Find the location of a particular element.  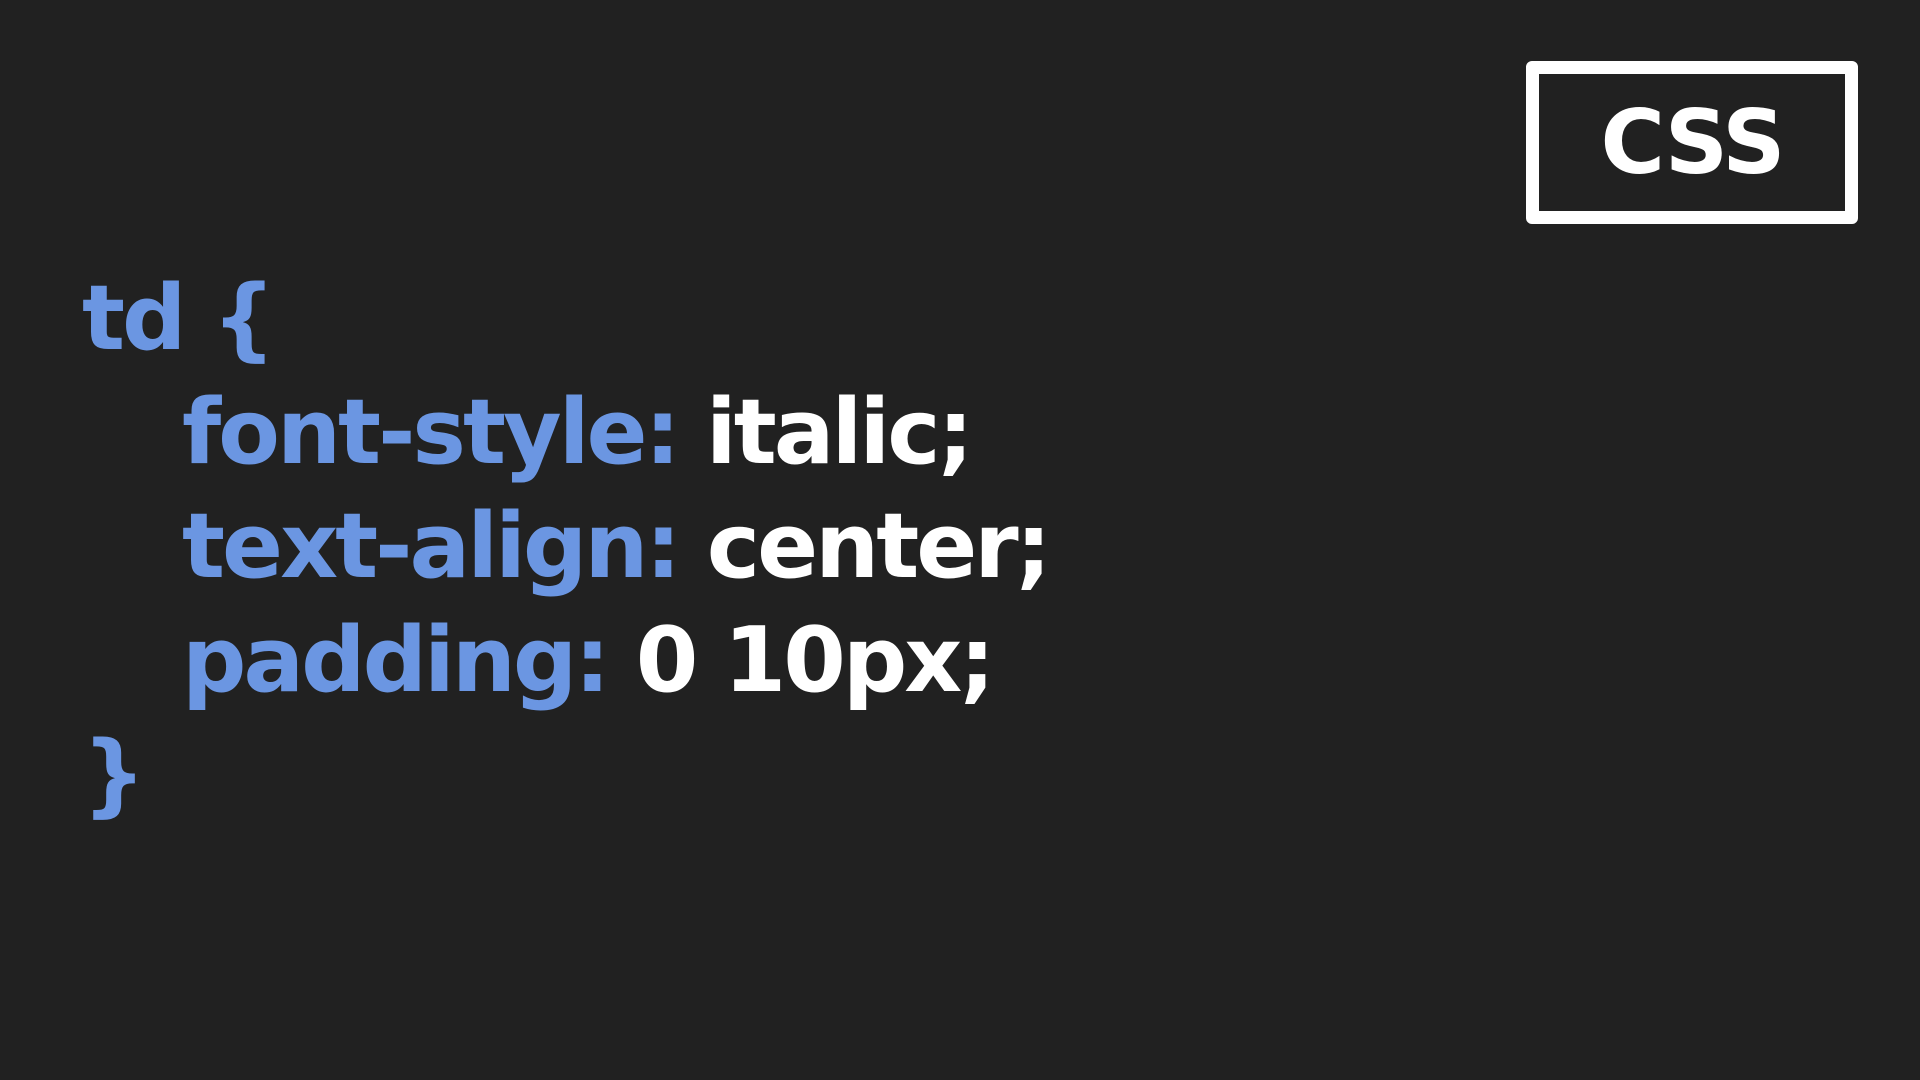

language-badge-label: CSS is located at coordinates (1692, 142).